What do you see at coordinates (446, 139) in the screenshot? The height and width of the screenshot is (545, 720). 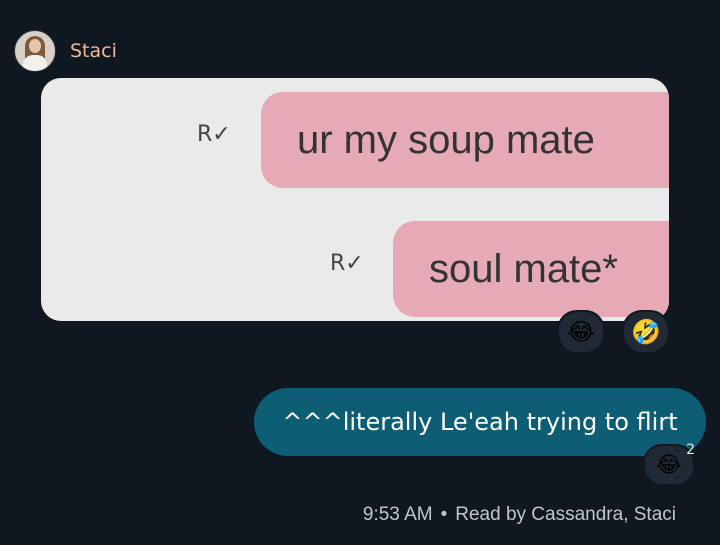 I see `image-message-text: ur my soup mate` at bounding box center [446, 139].